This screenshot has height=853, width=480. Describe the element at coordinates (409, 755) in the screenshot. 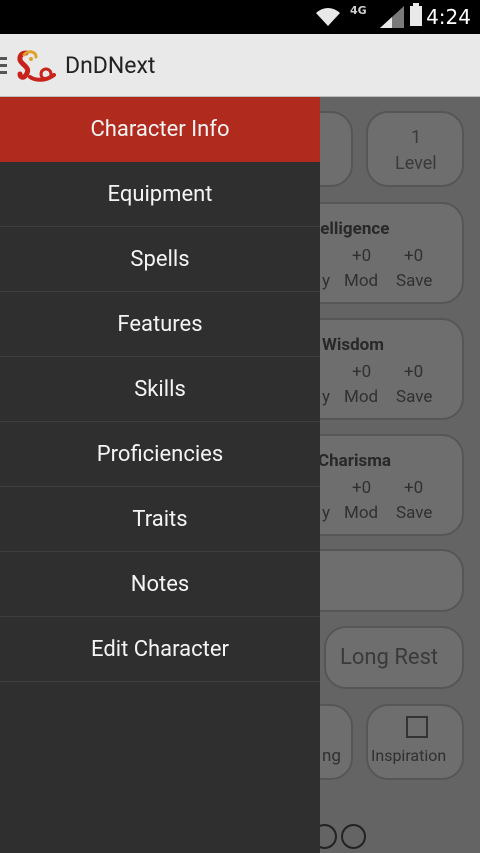

I see `inspiration-label: Inspiration` at that location.